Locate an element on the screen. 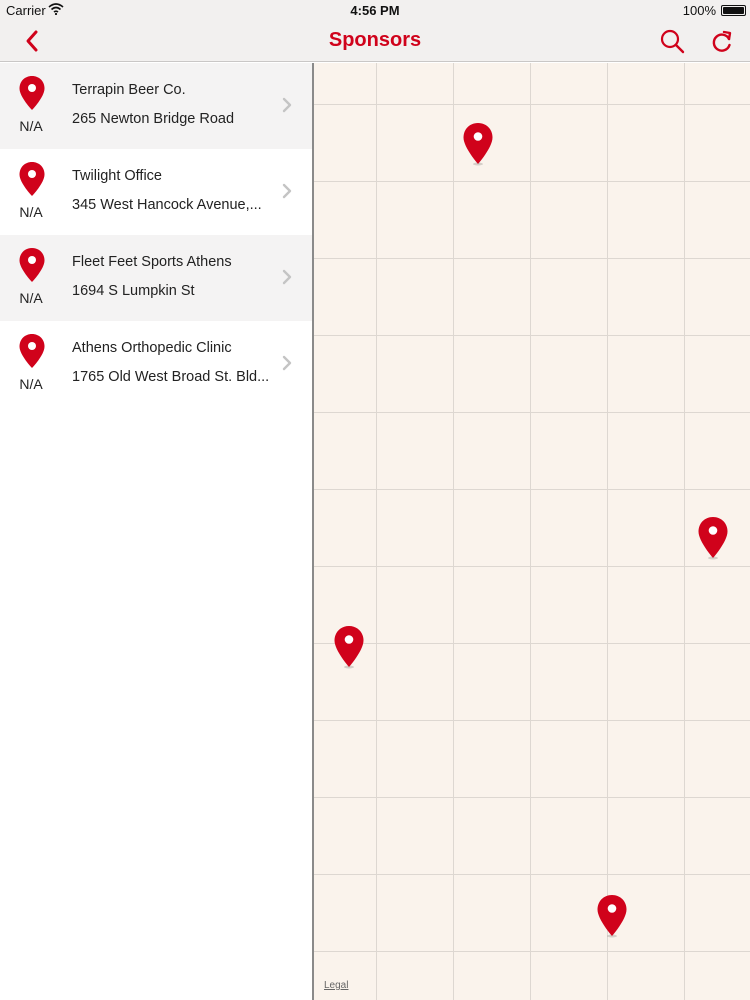 The image size is (750, 1000). sponsor-name: Athens Orthopedic Clinic is located at coordinates (152, 348).